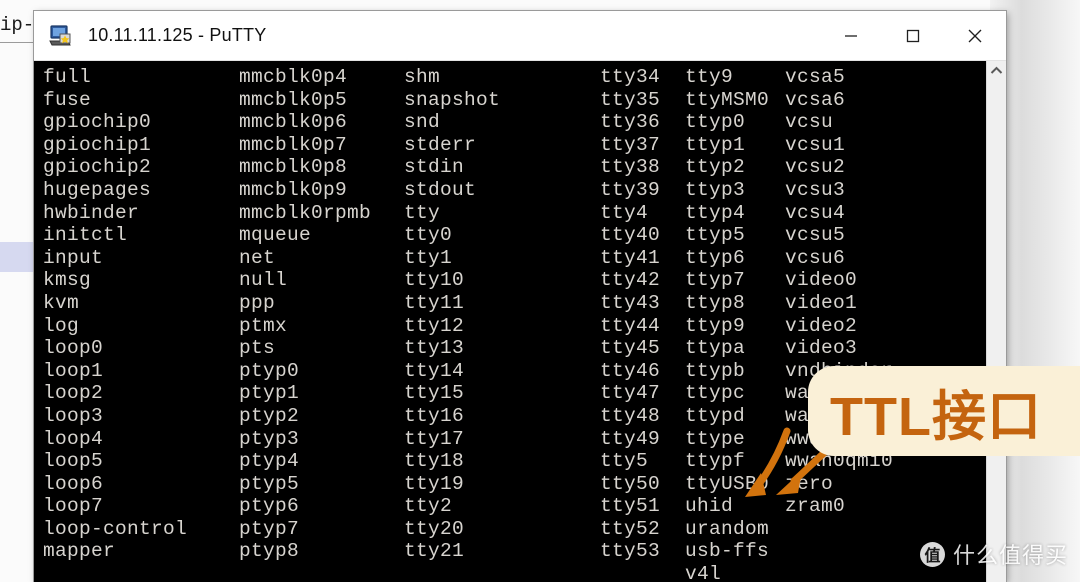 The width and height of the screenshot is (1080, 582). I want to click on background-truncated-text: ip-, so click(17, 25).